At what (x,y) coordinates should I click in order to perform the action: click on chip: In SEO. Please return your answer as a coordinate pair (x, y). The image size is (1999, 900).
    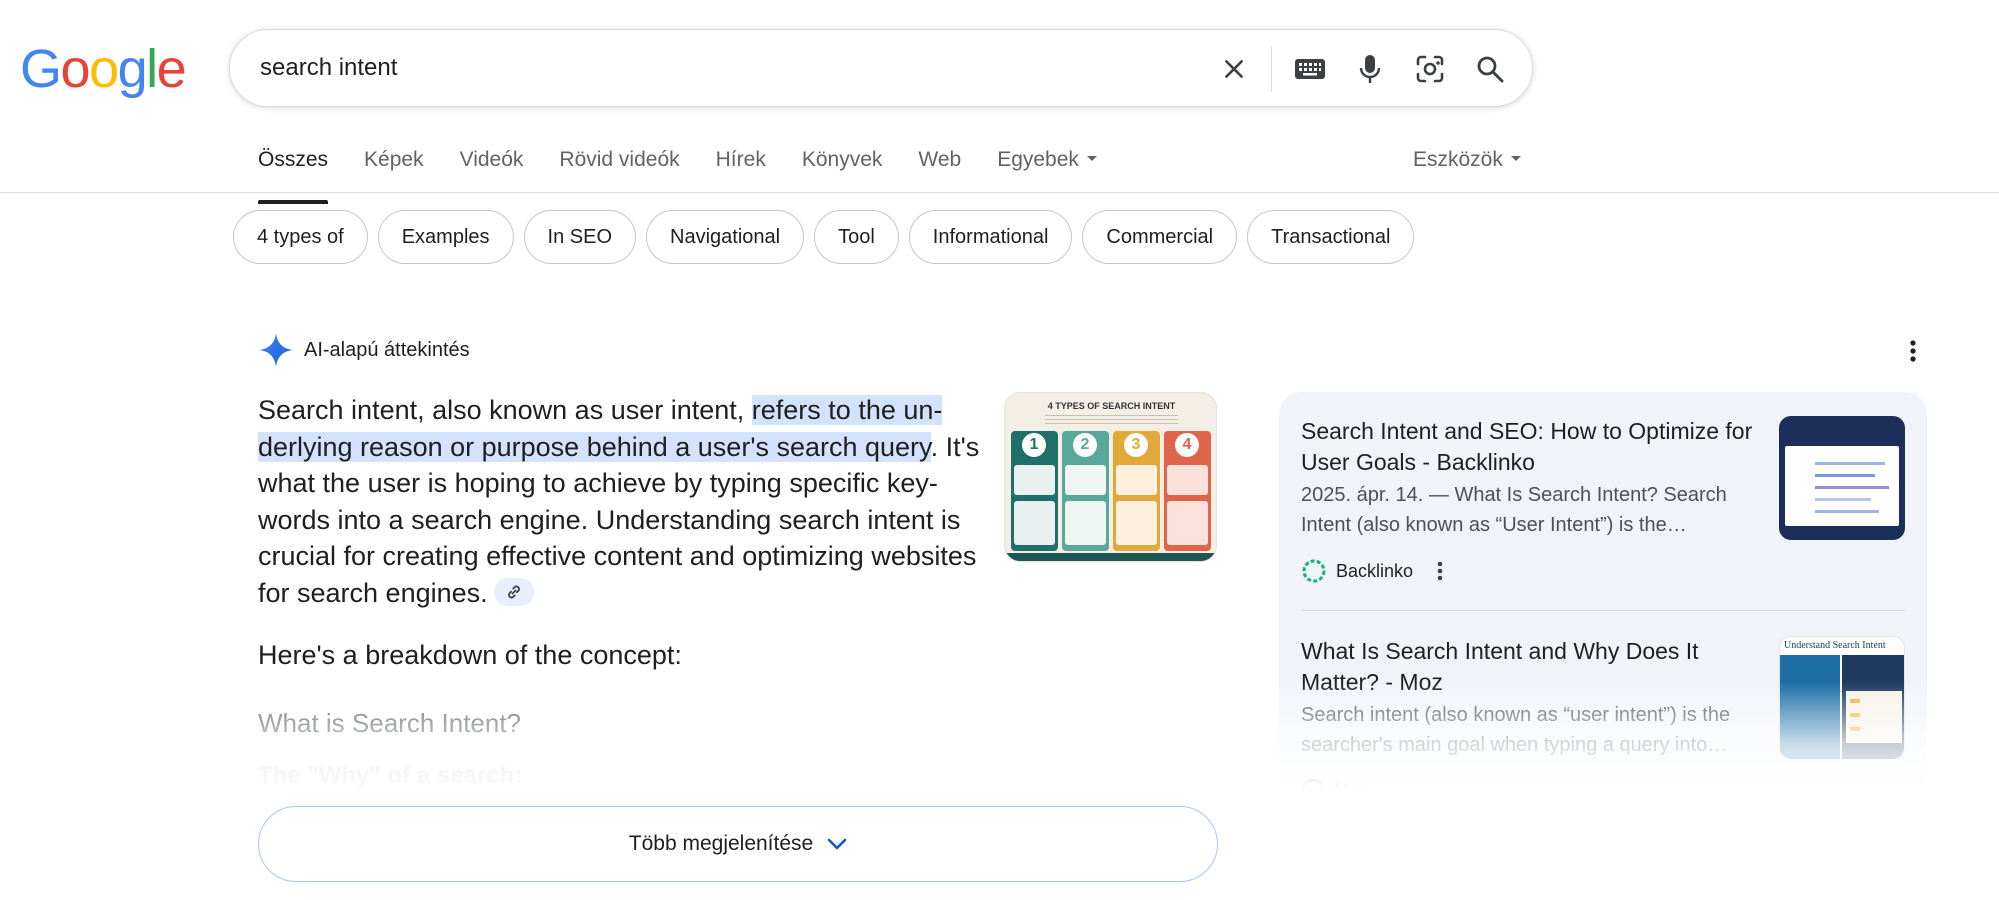
    Looking at the image, I should click on (580, 237).